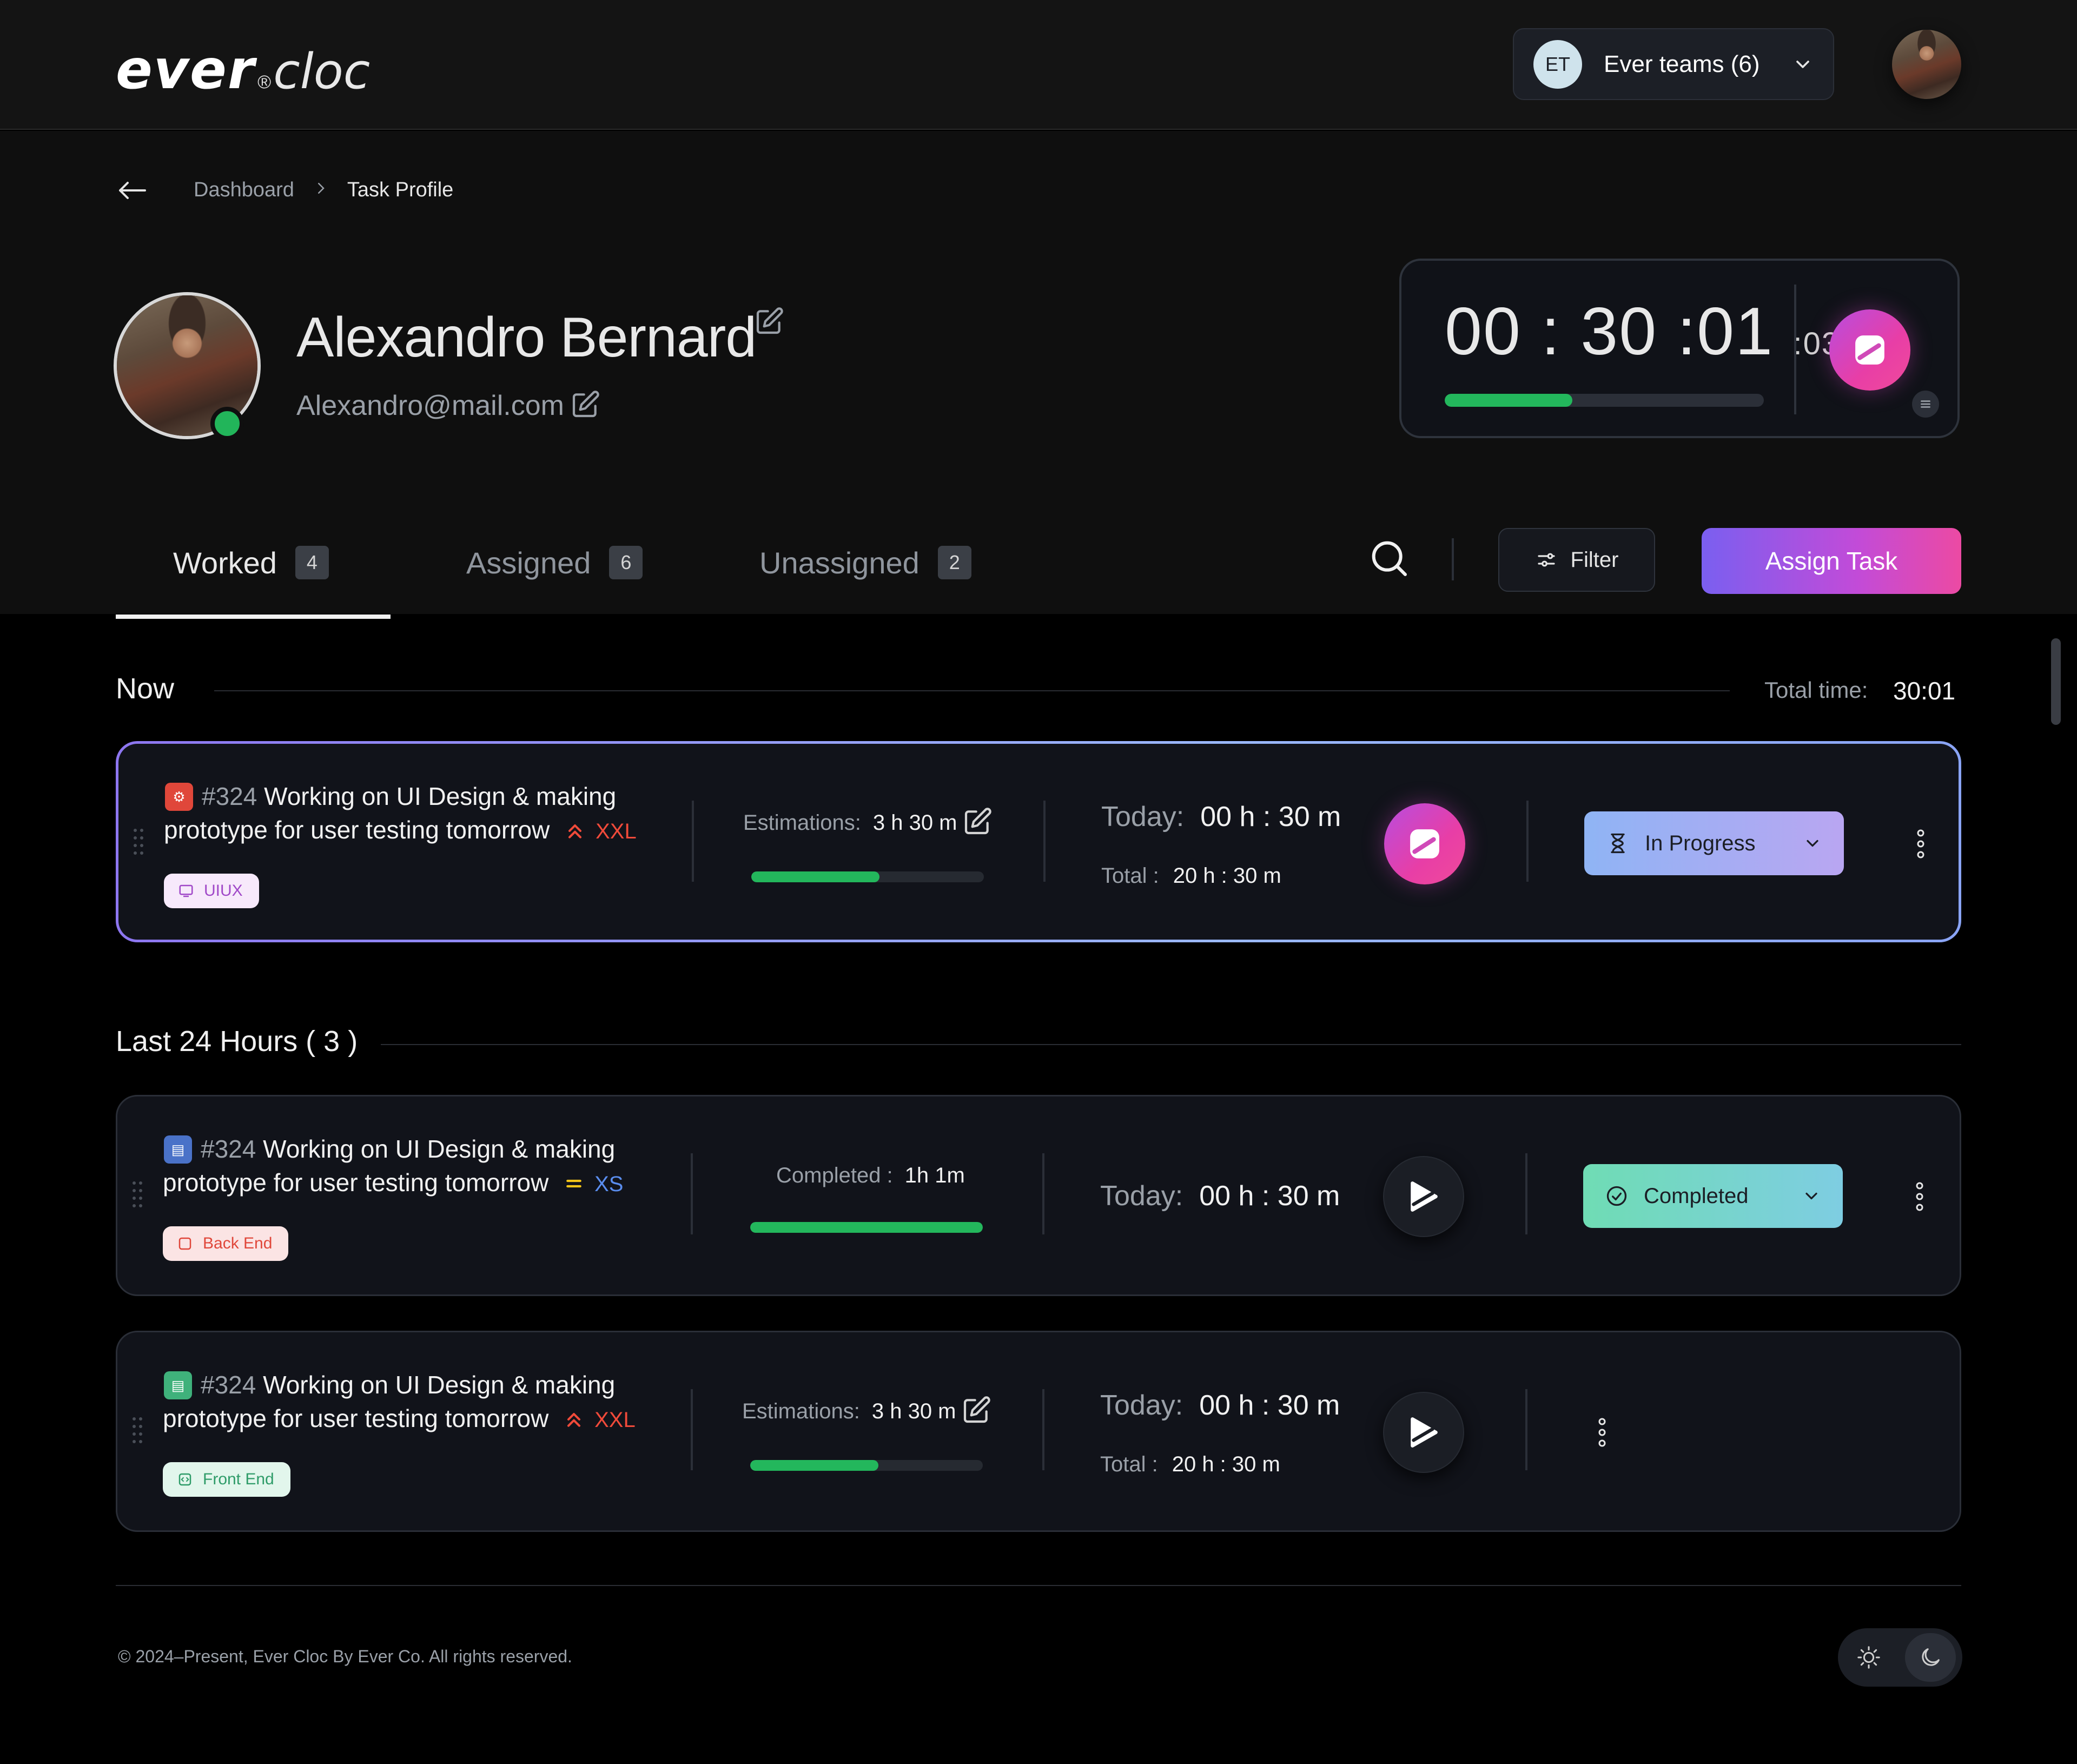 The height and width of the screenshot is (1764, 2077). What do you see at coordinates (184, 1480) in the screenshot?
I see `frontend-tag-icon` at bounding box center [184, 1480].